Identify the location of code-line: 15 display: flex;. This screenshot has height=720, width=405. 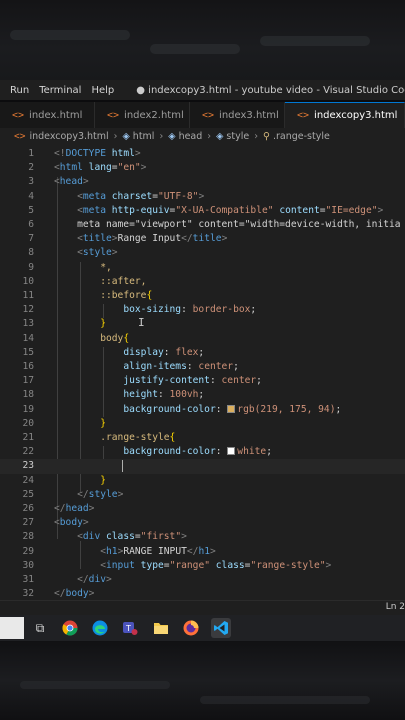
(202, 353).